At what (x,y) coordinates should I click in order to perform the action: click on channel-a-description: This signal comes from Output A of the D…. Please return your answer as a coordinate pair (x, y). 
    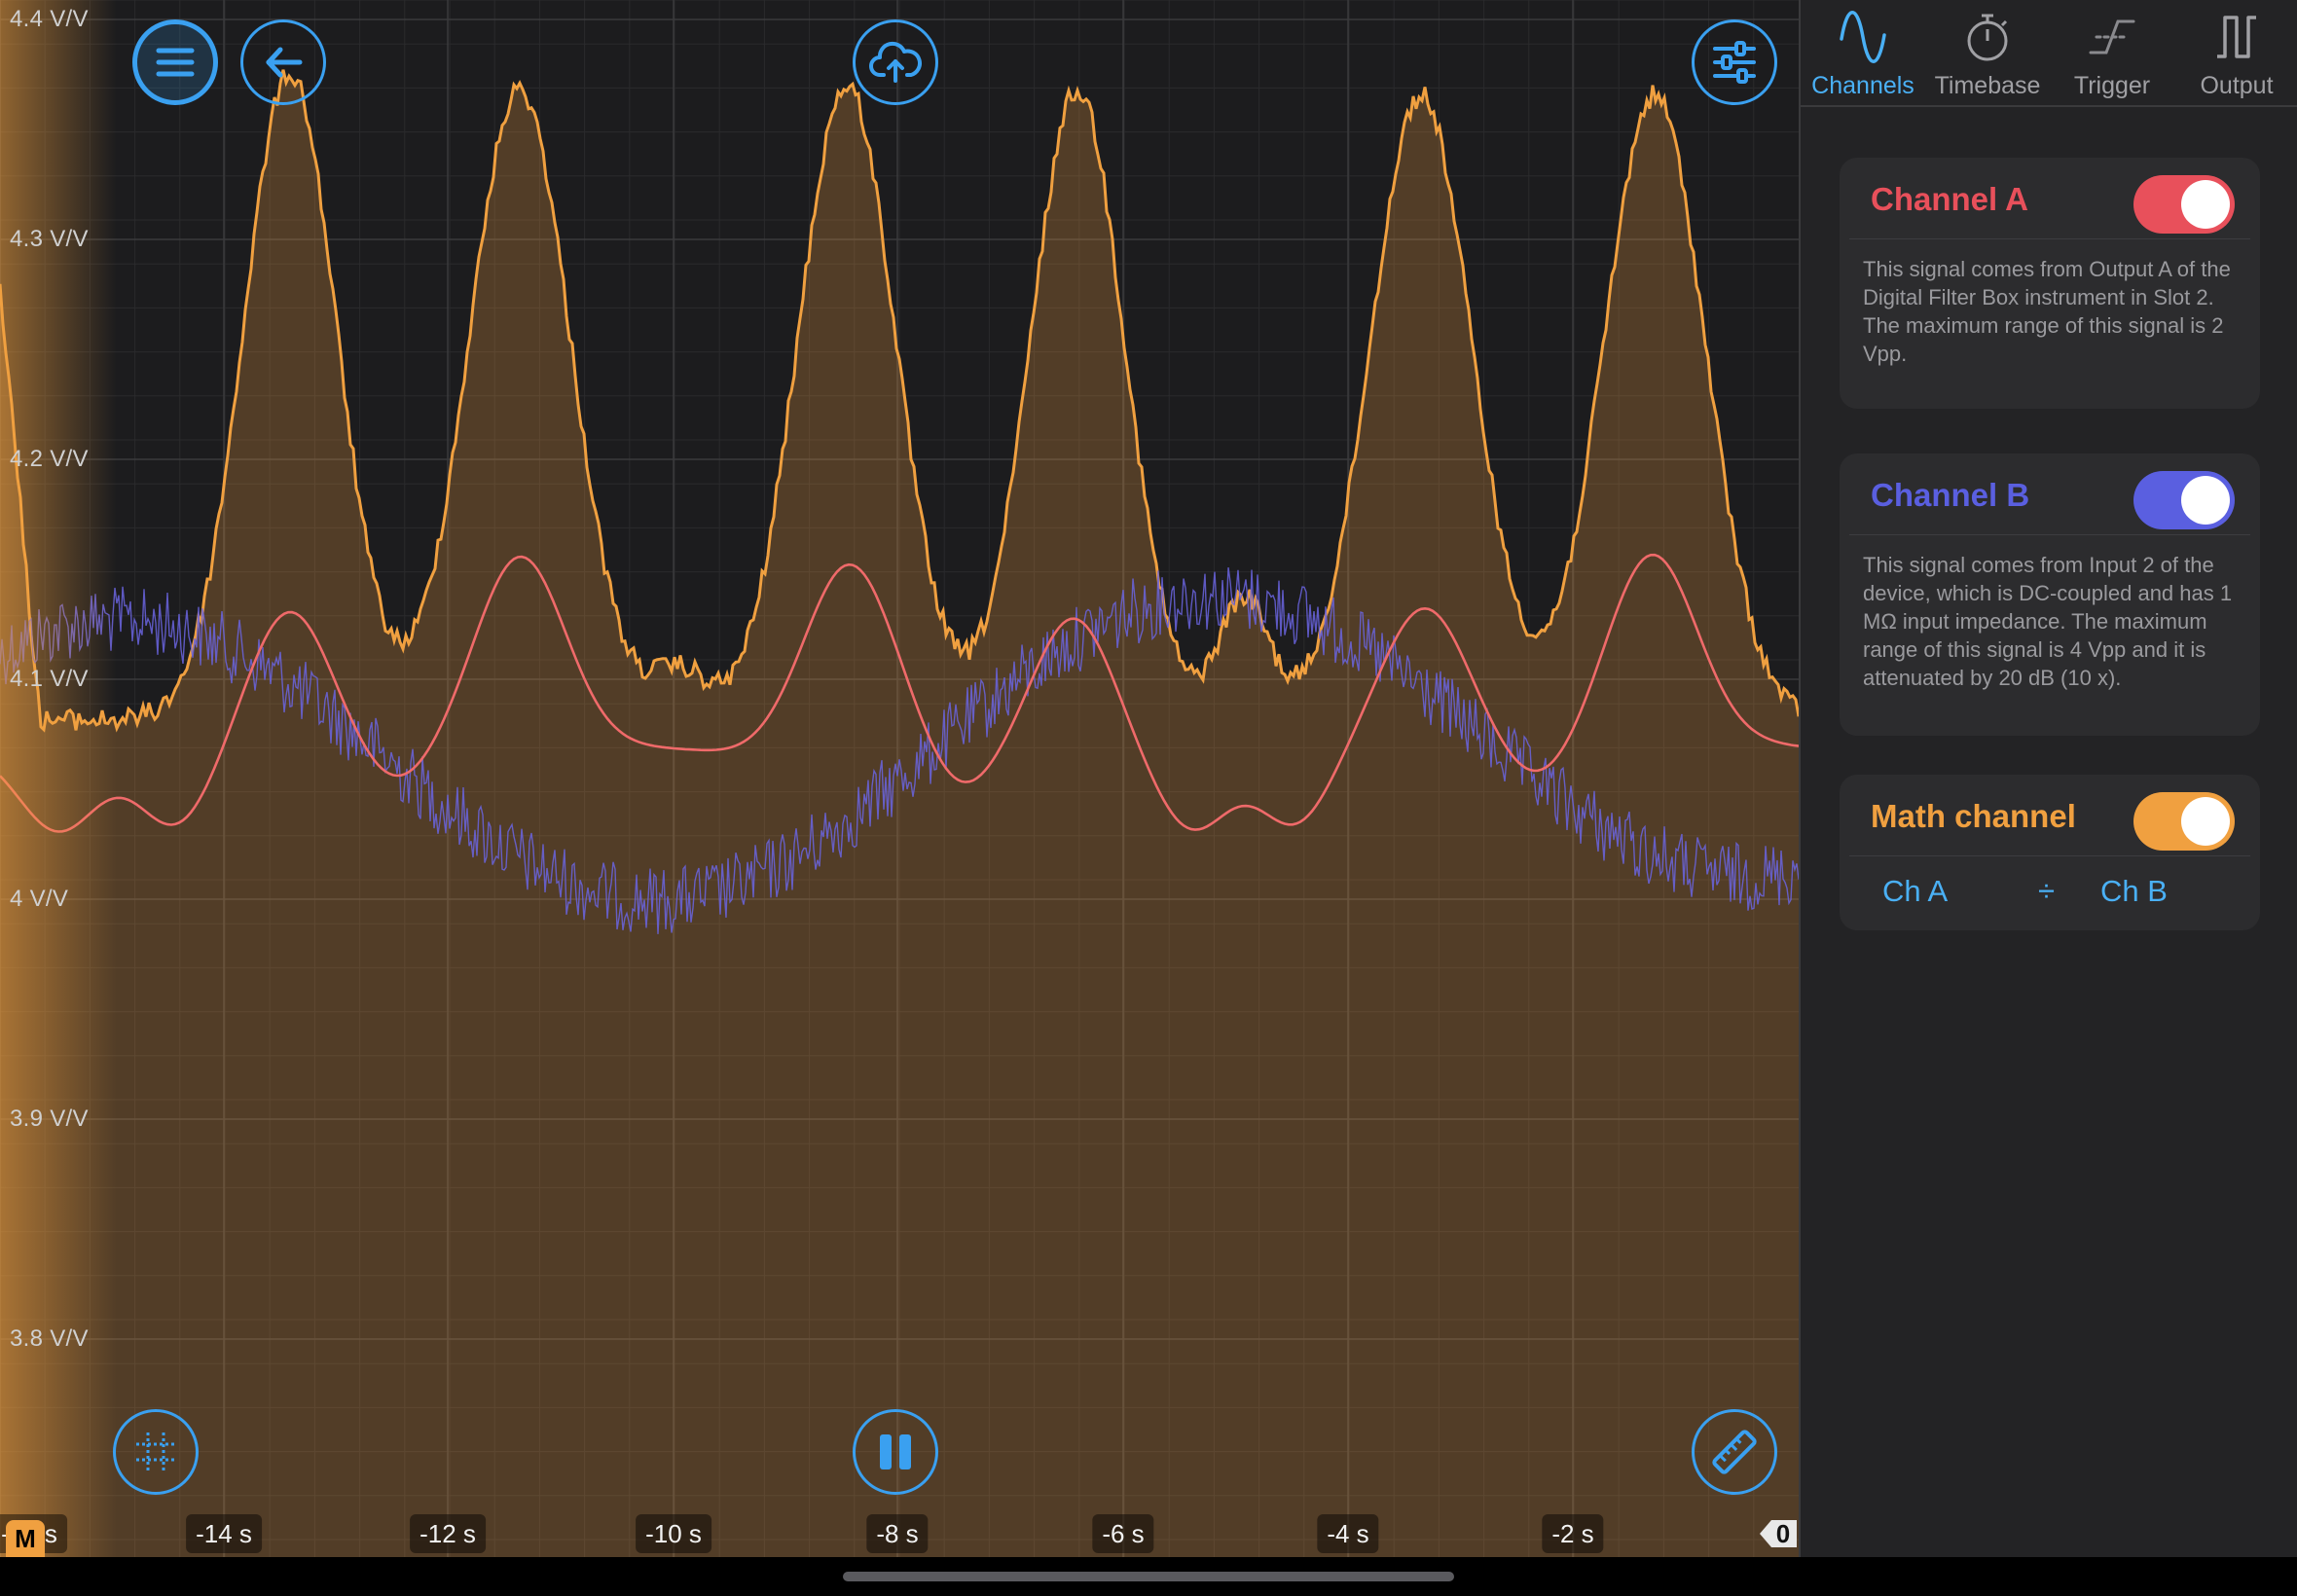
    Looking at the image, I should click on (2047, 311).